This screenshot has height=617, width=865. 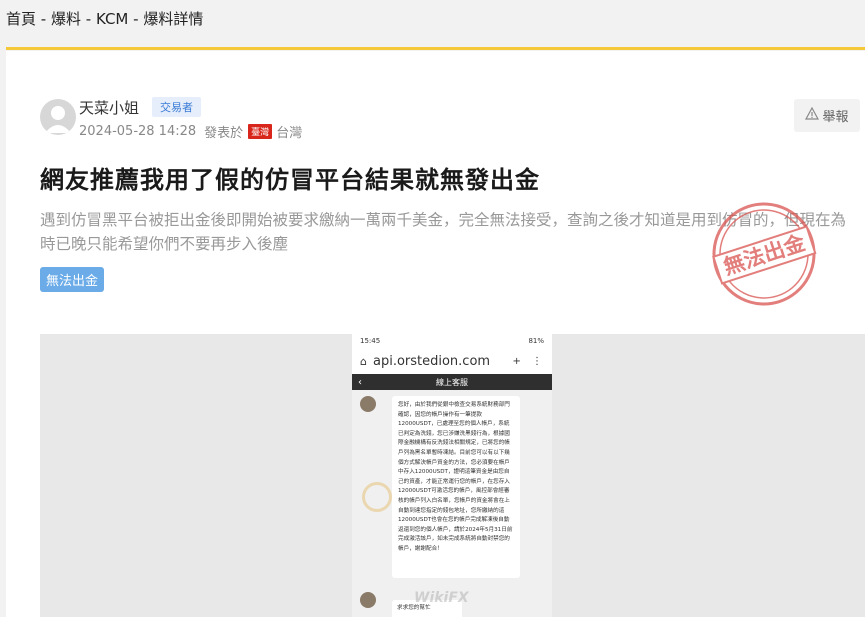 I want to click on watermark-logo-icon, so click(x=377, y=497).